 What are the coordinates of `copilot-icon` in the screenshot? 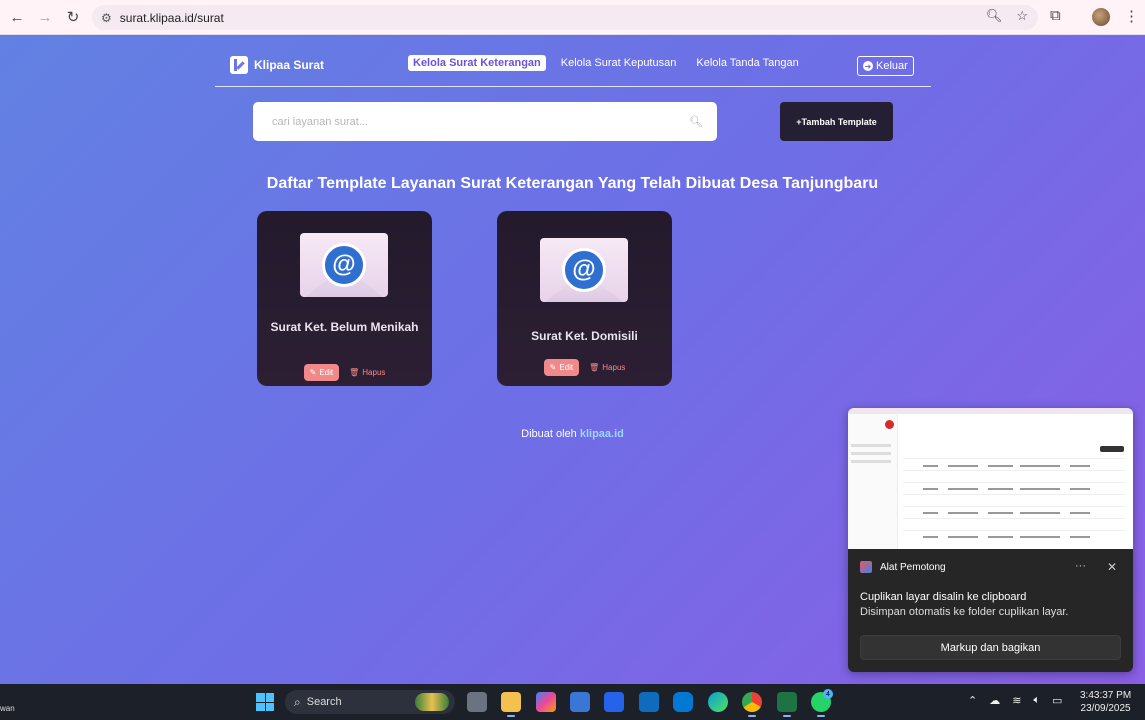 It's located at (546, 702).